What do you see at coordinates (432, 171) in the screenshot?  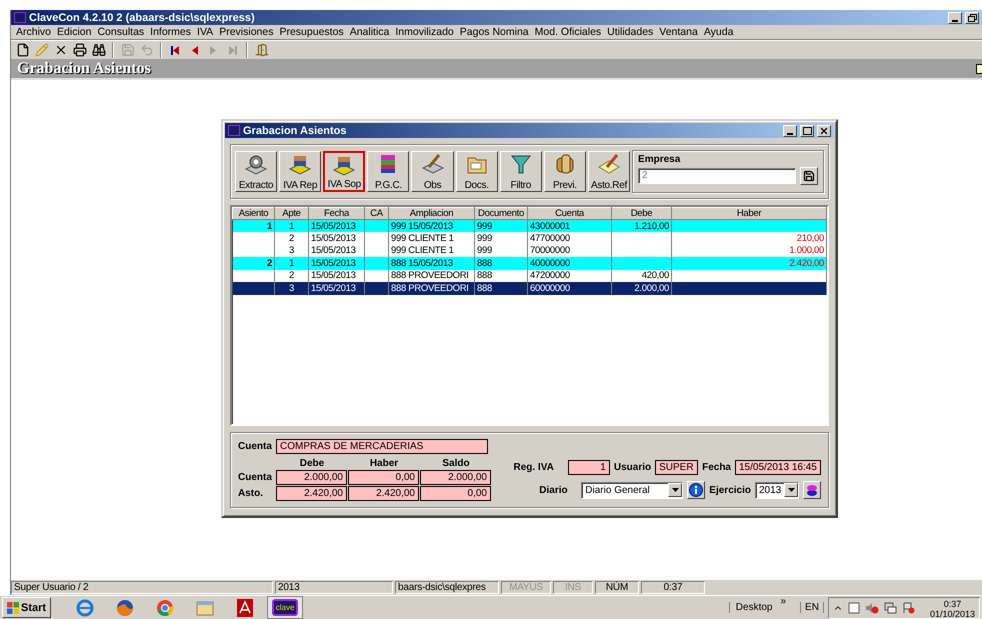 I see `toolbar-button: Obs` at bounding box center [432, 171].